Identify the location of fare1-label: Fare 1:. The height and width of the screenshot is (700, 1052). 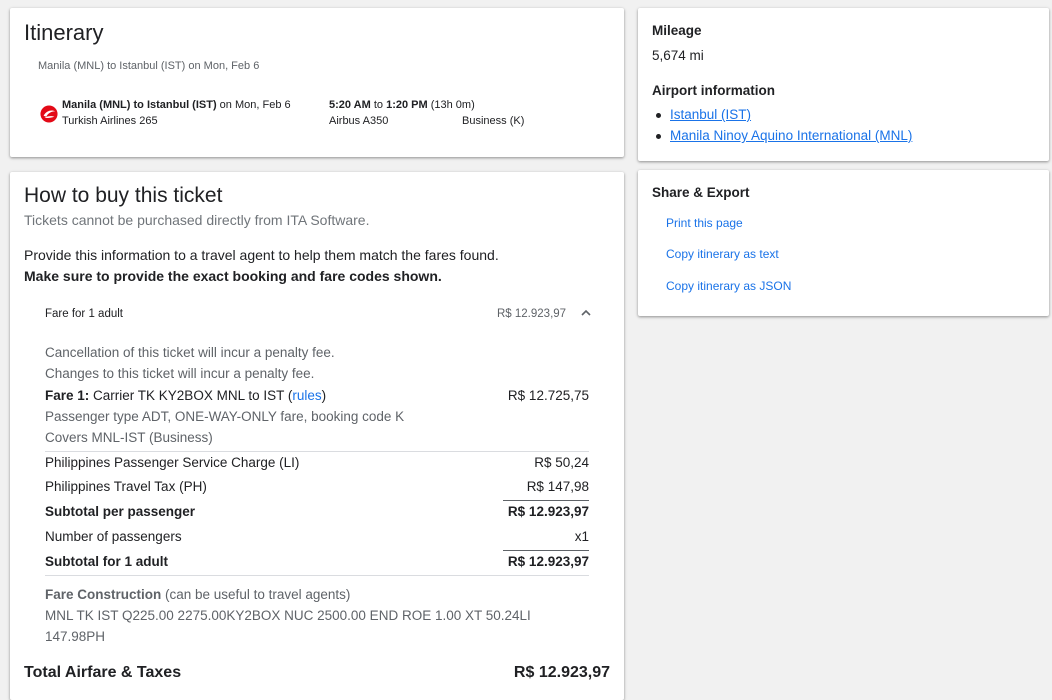
(67, 395).